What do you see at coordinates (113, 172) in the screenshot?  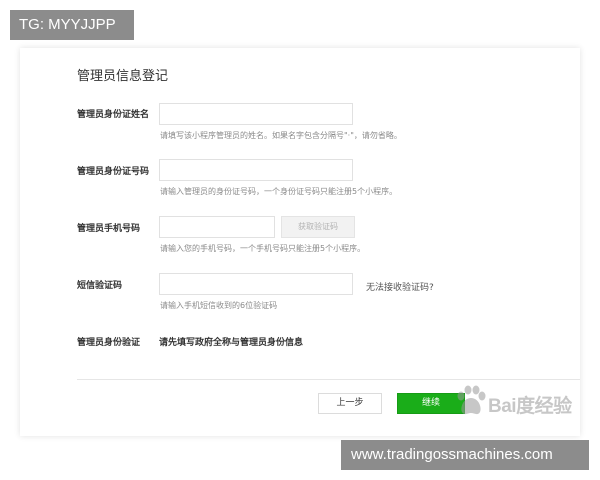 I see `admin-id-label: 管理员身份证号码` at bounding box center [113, 172].